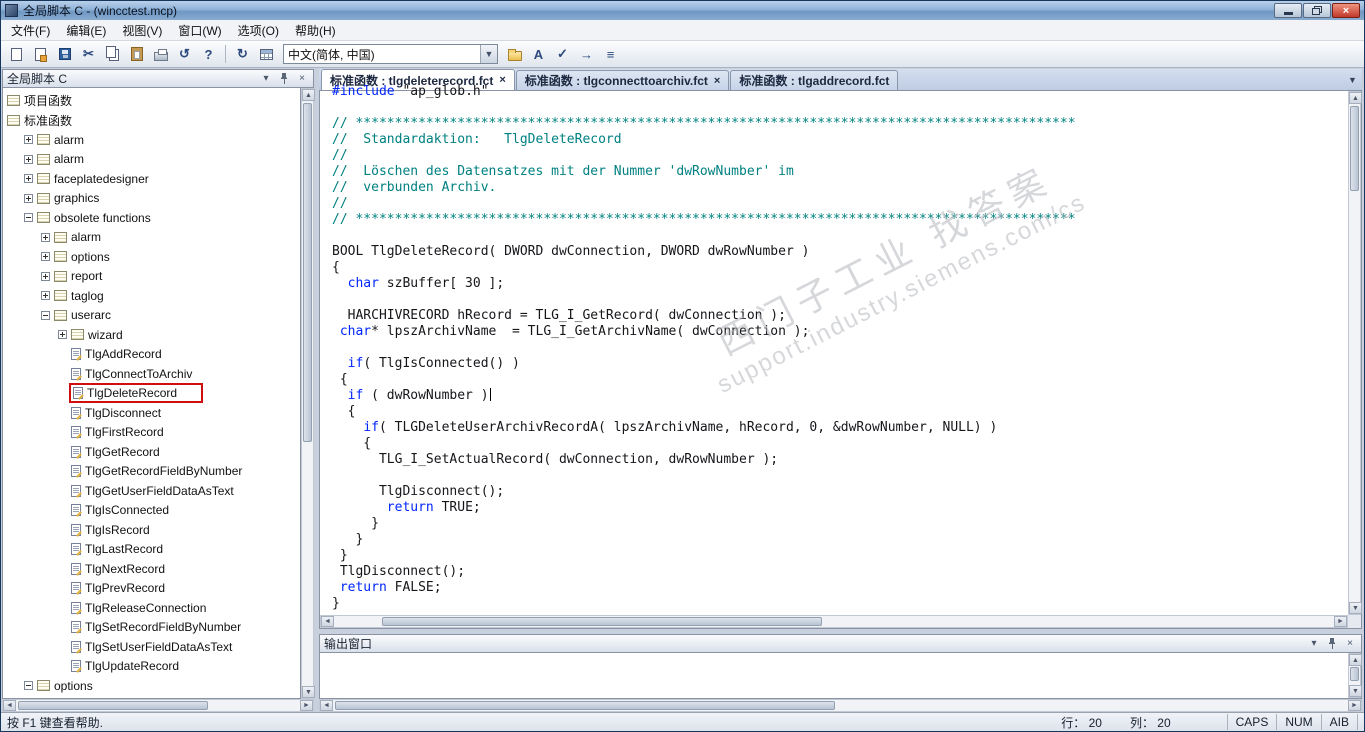 The width and height of the screenshot is (1365, 732). I want to click on code-line: //, so click(840, 156).